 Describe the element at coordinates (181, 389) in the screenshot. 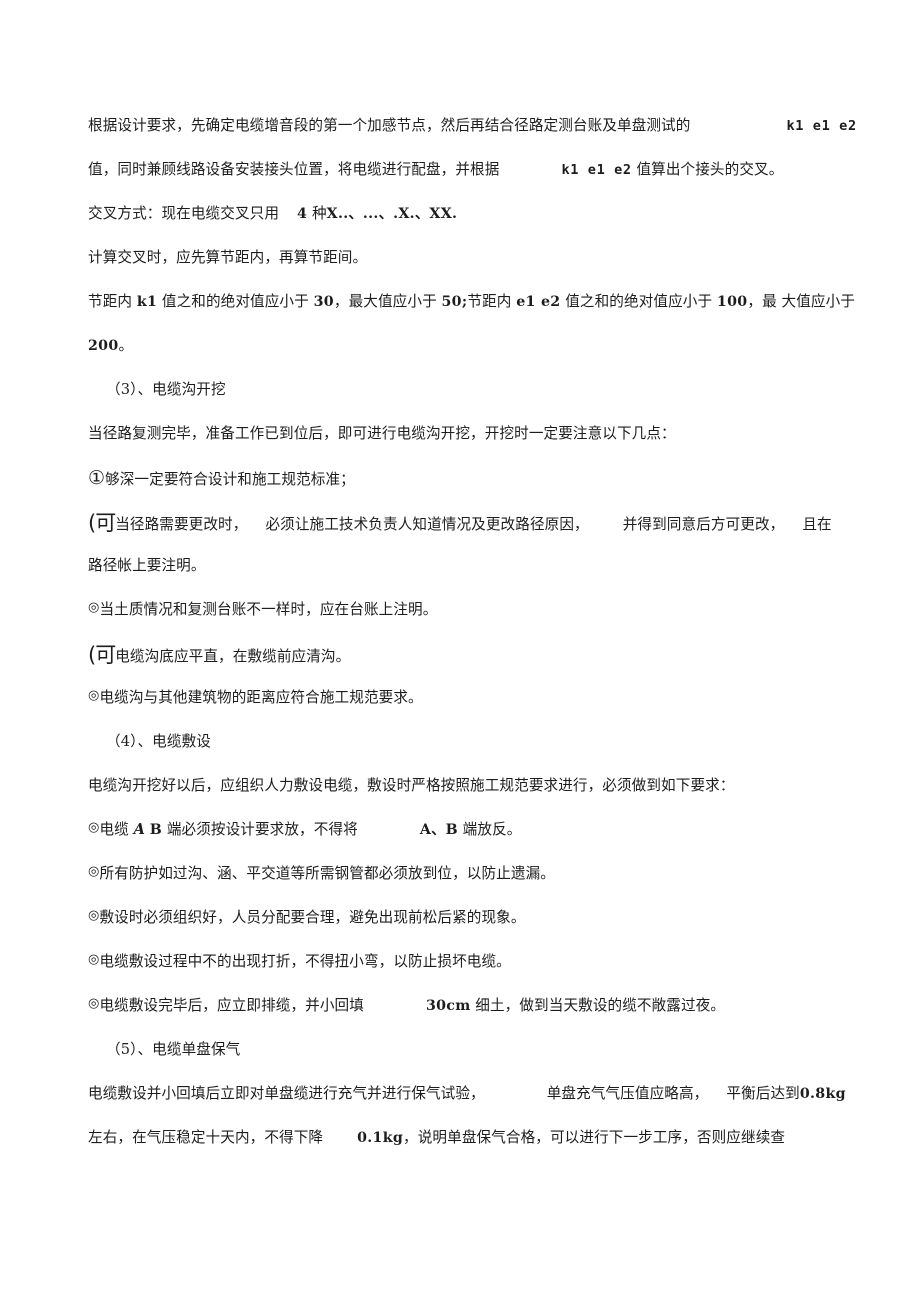

I see `text-run: 、电缆沟开挖` at that location.